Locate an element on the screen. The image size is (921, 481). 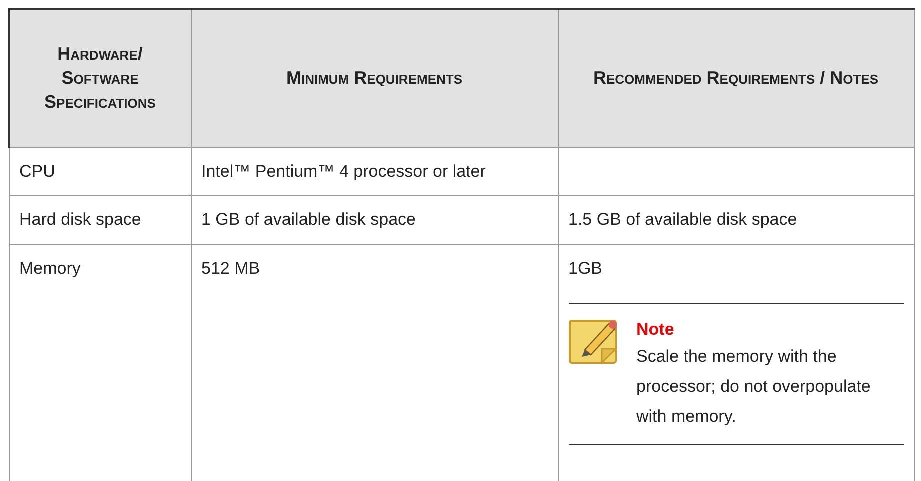
note-title: Note is located at coordinates (655, 329).